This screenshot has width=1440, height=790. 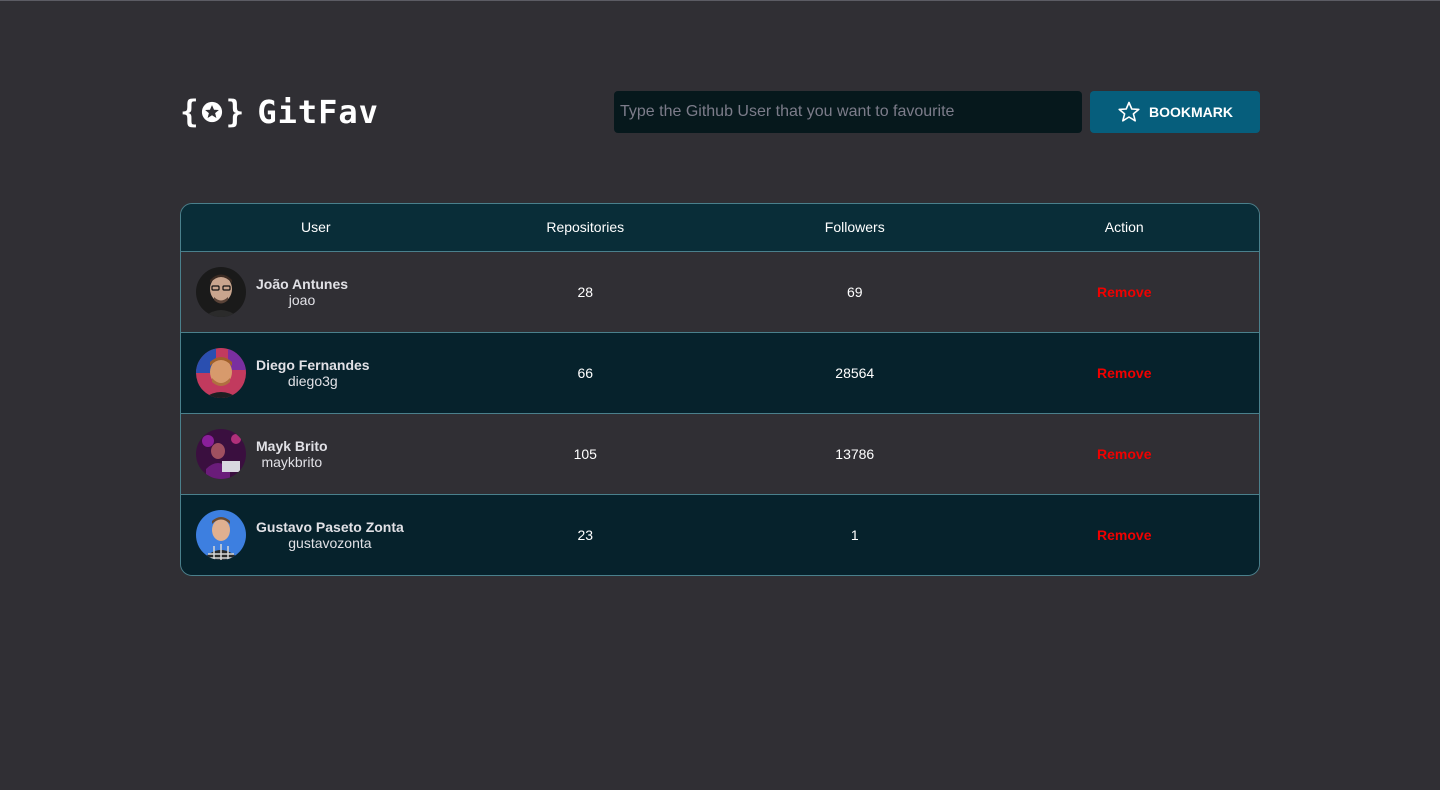 What do you see at coordinates (302, 283) in the screenshot?
I see `user-name: João Antunes` at bounding box center [302, 283].